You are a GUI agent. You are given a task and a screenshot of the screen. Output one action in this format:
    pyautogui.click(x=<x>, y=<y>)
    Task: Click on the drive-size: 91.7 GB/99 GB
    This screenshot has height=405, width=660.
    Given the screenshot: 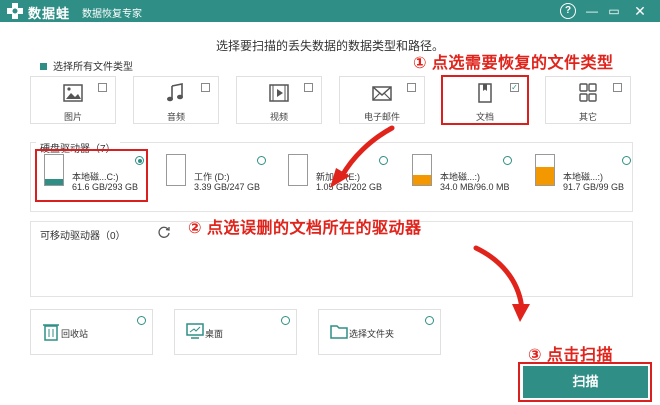 What is the action you would take?
    pyautogui.click(x=594, y=187)
    